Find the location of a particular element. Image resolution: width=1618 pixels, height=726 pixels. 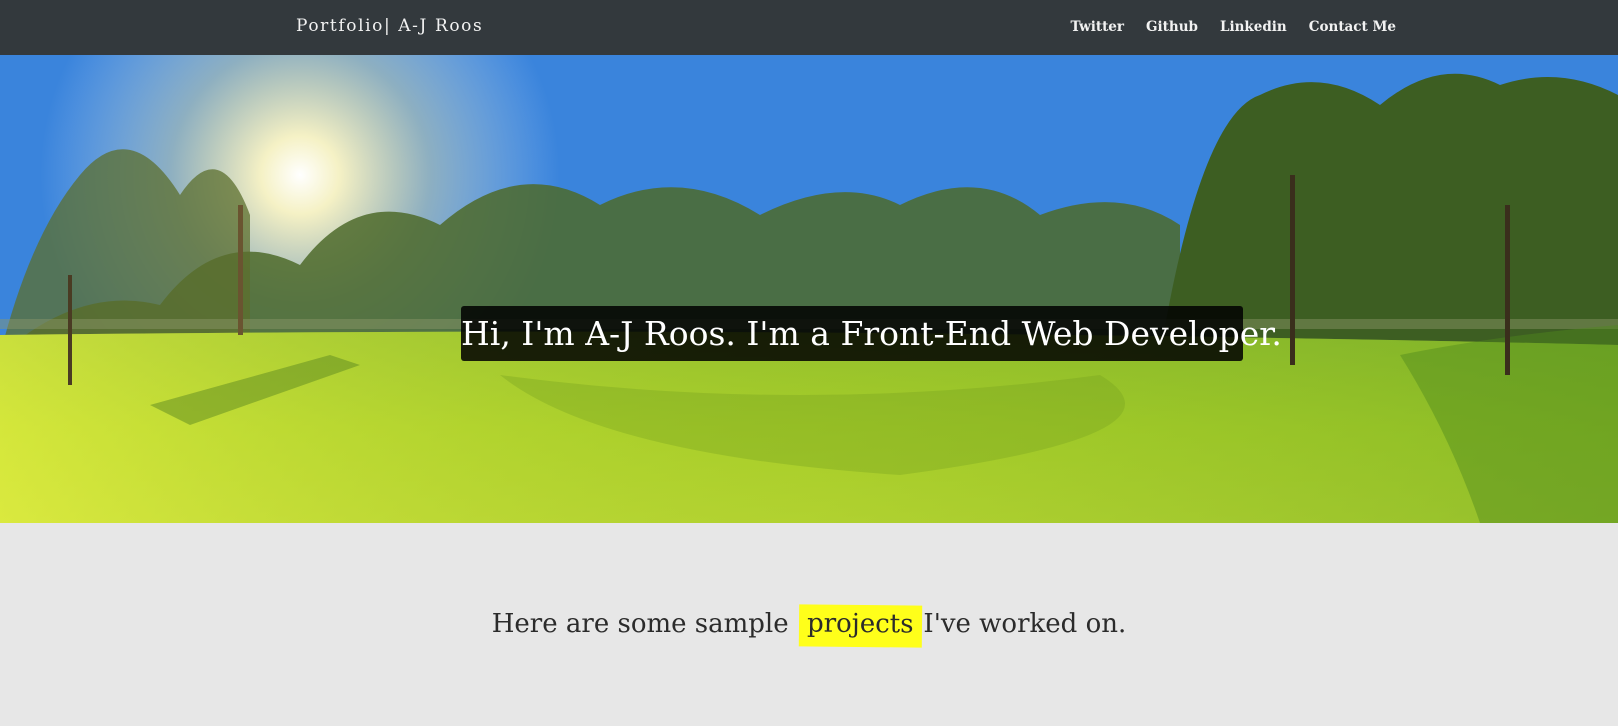

nav-link-contact: Contact Me is located at coordinates (1352, 27).